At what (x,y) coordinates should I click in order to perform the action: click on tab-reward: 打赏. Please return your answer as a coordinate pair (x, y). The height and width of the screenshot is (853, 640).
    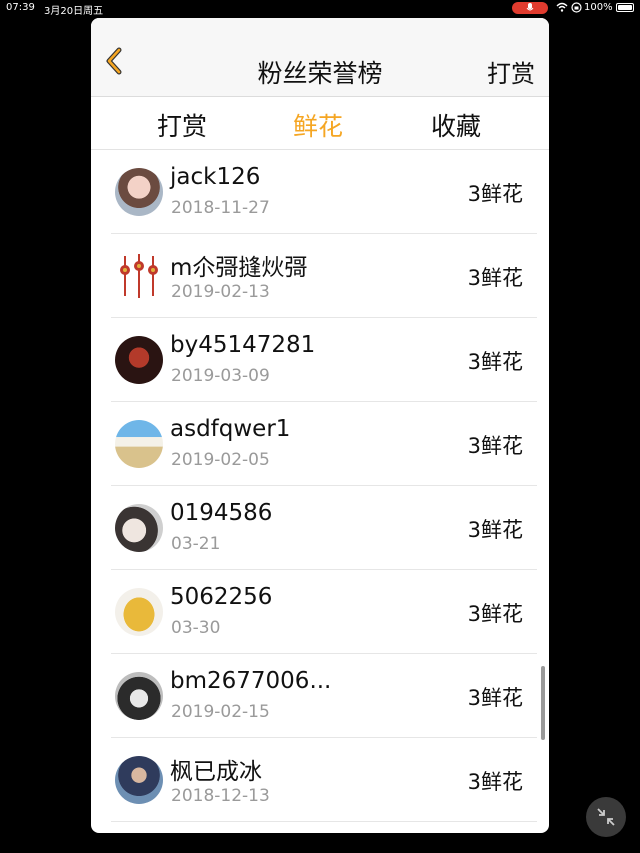
    Looking at the image, I should click on (182, 125).